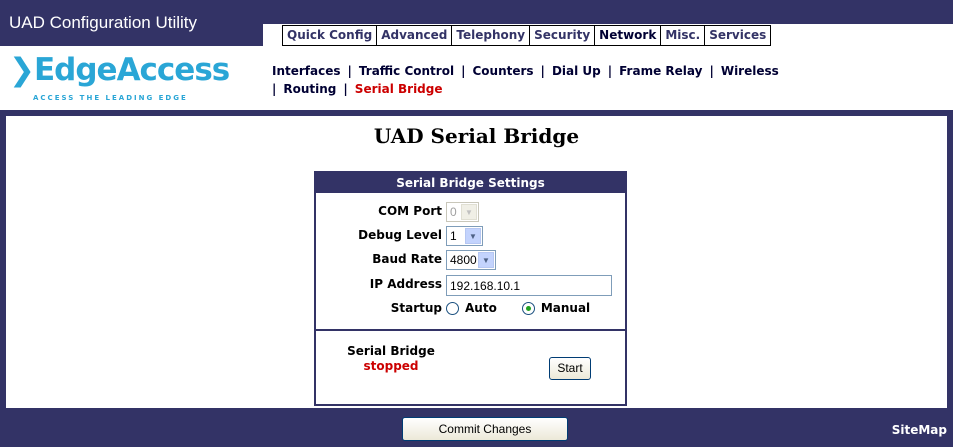  What do you see at coordinates (576, 71) in the screenshot?
I see `sub-nav-dial-up: Dial Up` at bounding box center [576, 71].